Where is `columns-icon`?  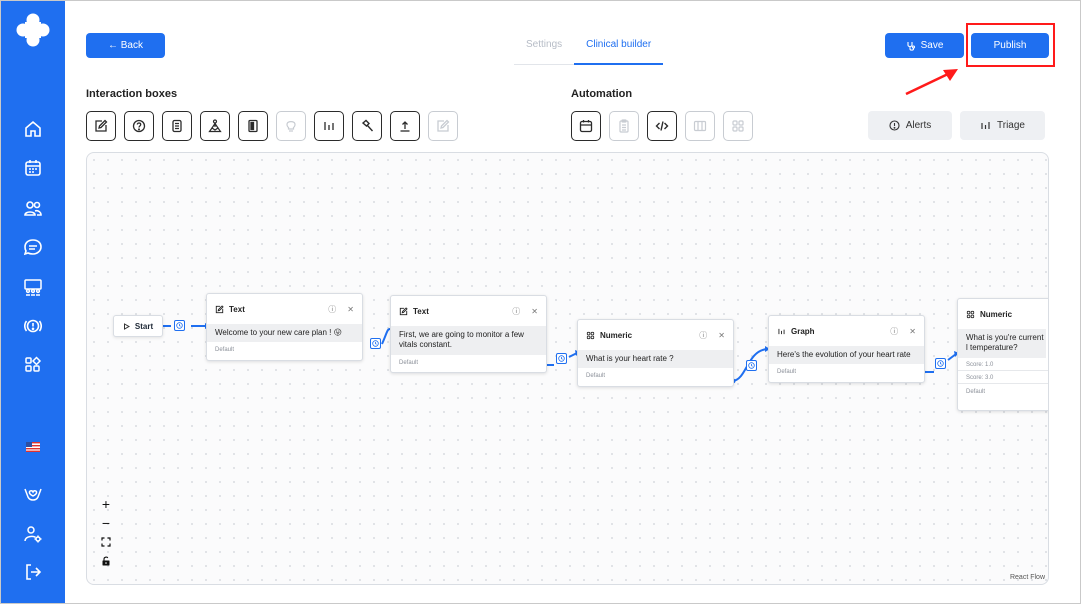
columns-icon is located at coordinates (700, 126).